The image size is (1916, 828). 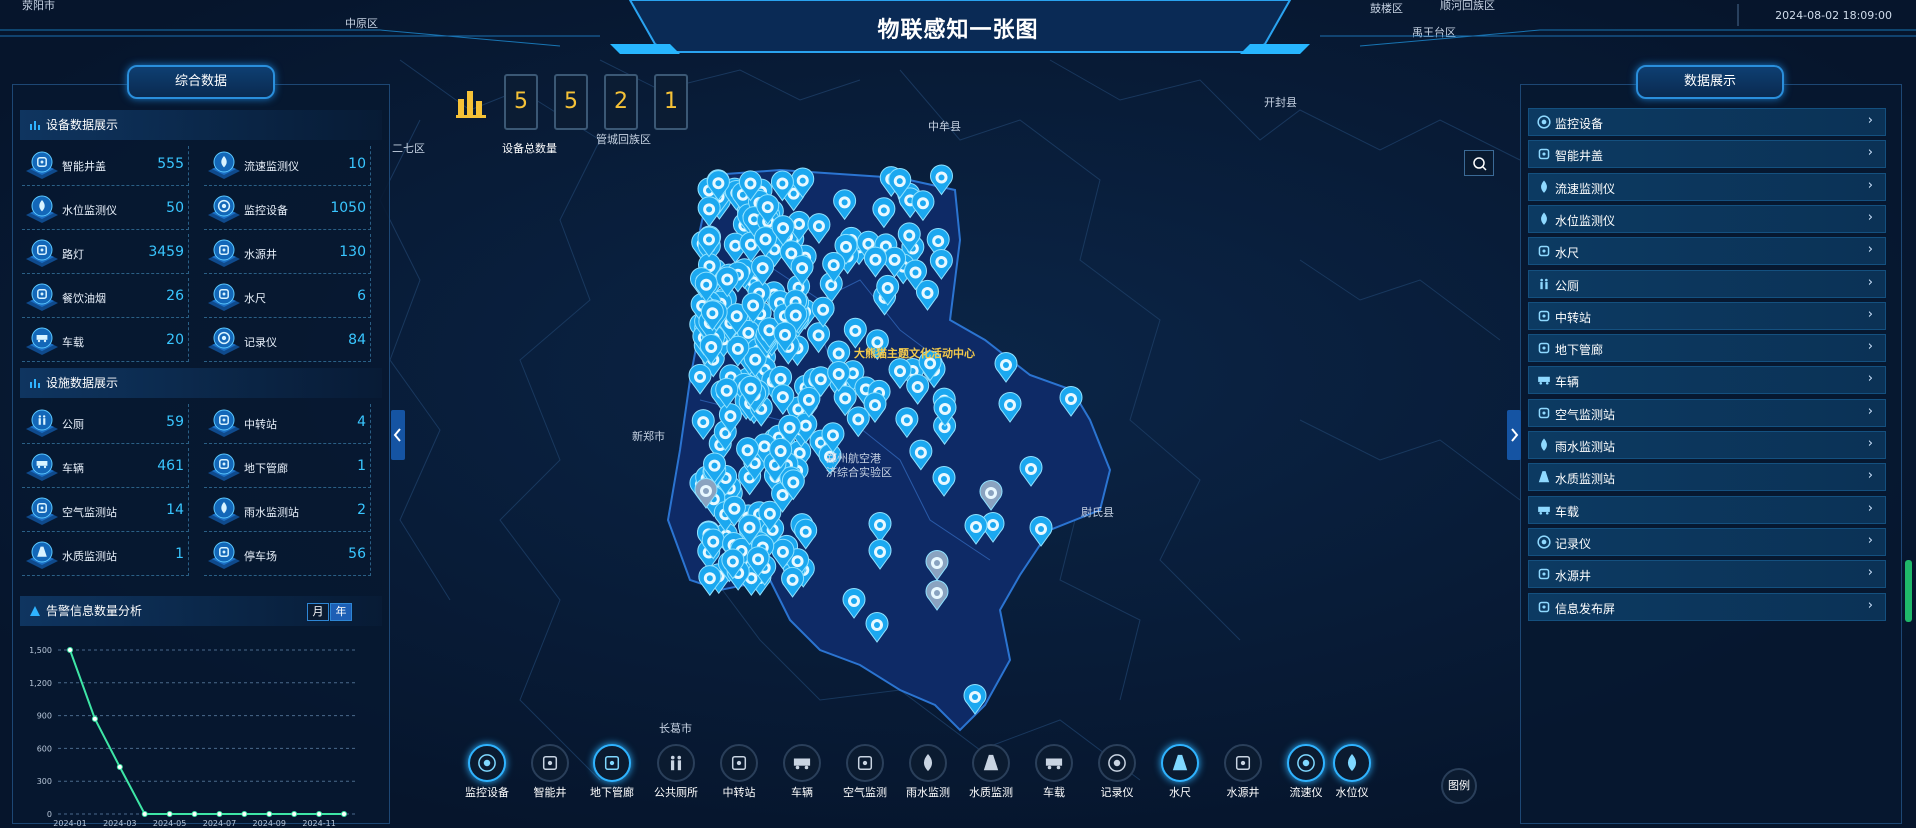 I want to click on device-card: 智能井盖 555, so click(x=105, y=166).